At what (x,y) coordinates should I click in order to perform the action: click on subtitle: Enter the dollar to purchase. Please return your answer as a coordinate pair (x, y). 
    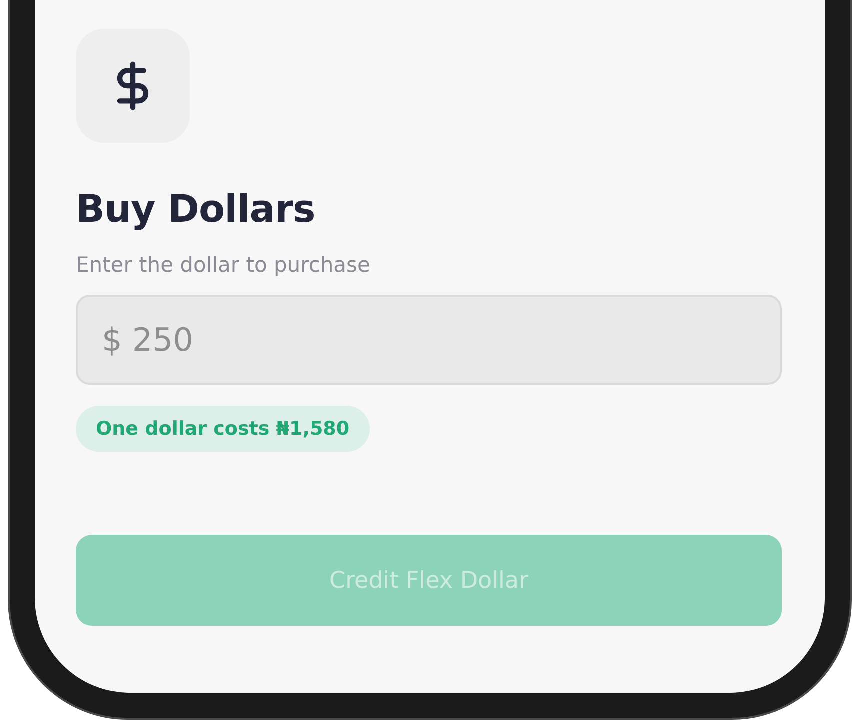
    Looking at the image, I should click on (224, 265).